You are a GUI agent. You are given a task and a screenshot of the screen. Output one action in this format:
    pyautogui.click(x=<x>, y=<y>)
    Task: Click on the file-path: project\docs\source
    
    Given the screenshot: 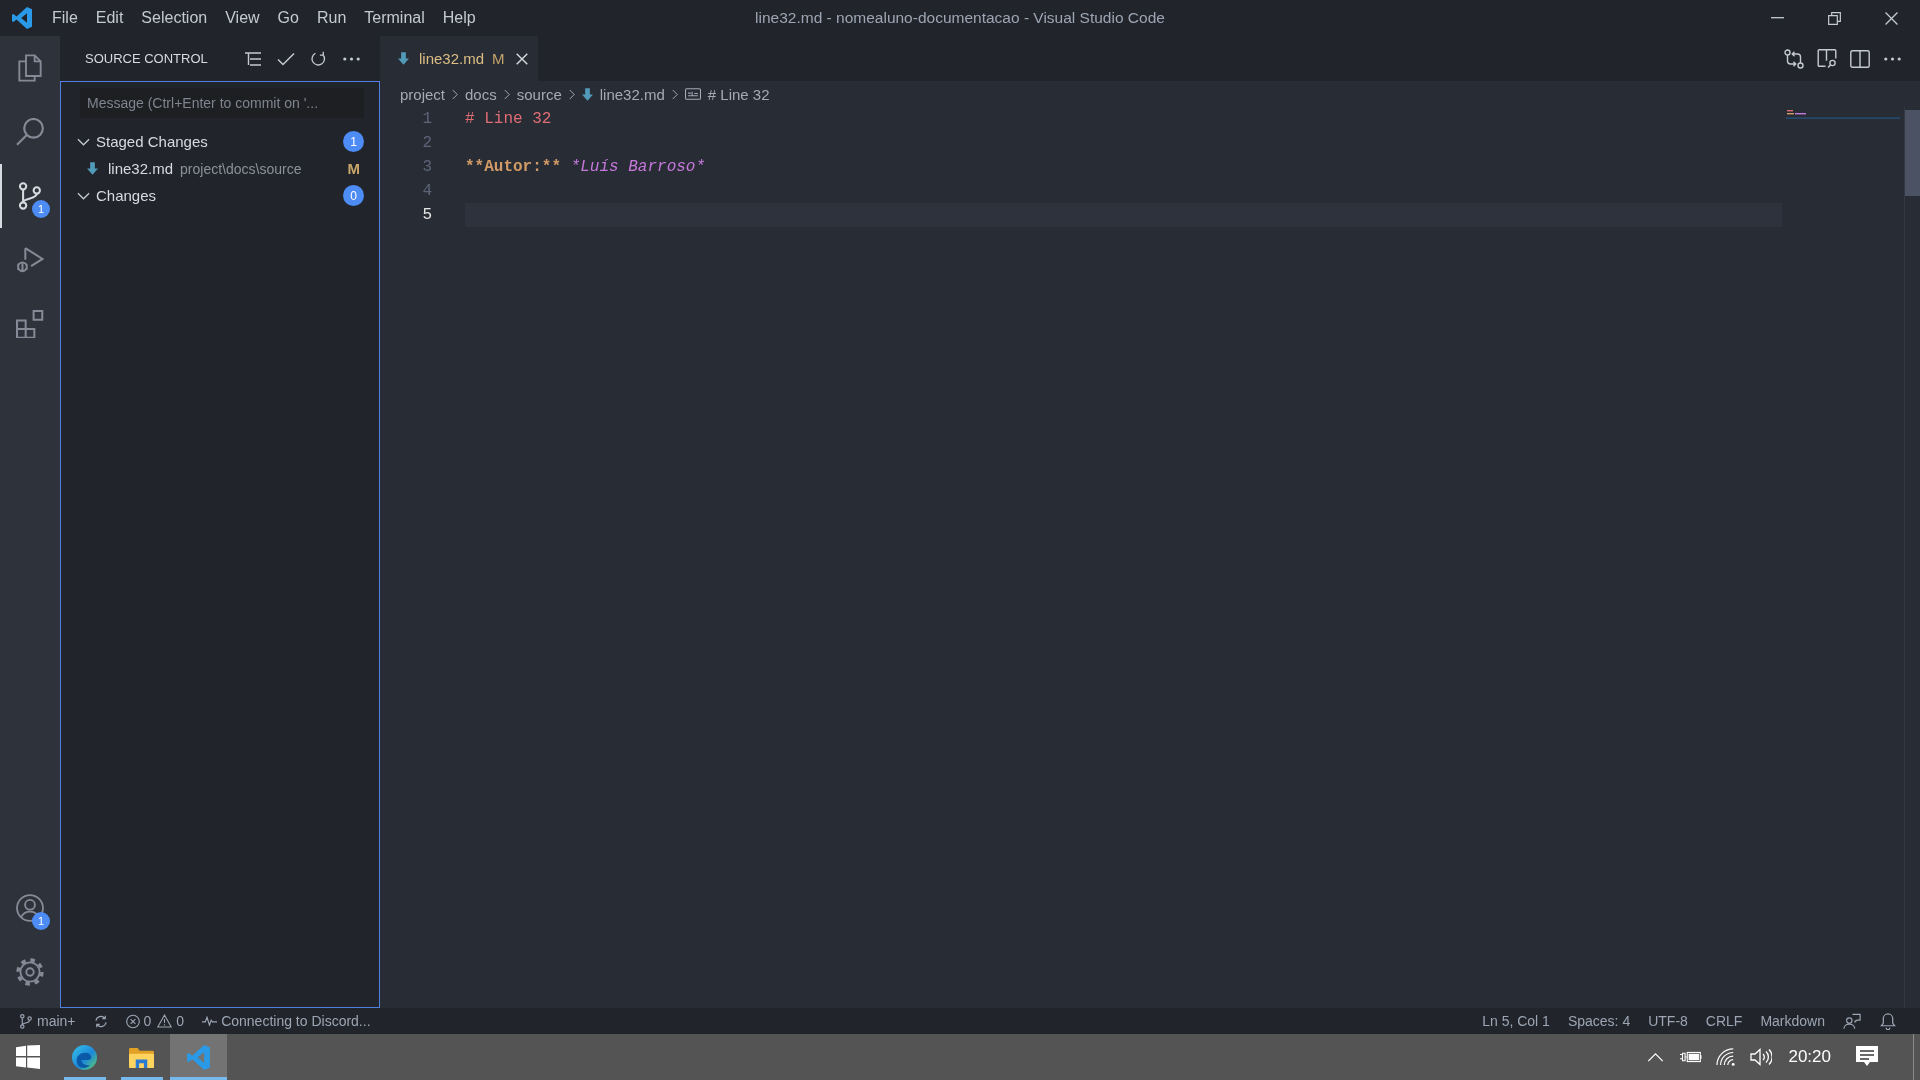 What is the action you would take?
    pyautogui.click(x=241, y=168)
    